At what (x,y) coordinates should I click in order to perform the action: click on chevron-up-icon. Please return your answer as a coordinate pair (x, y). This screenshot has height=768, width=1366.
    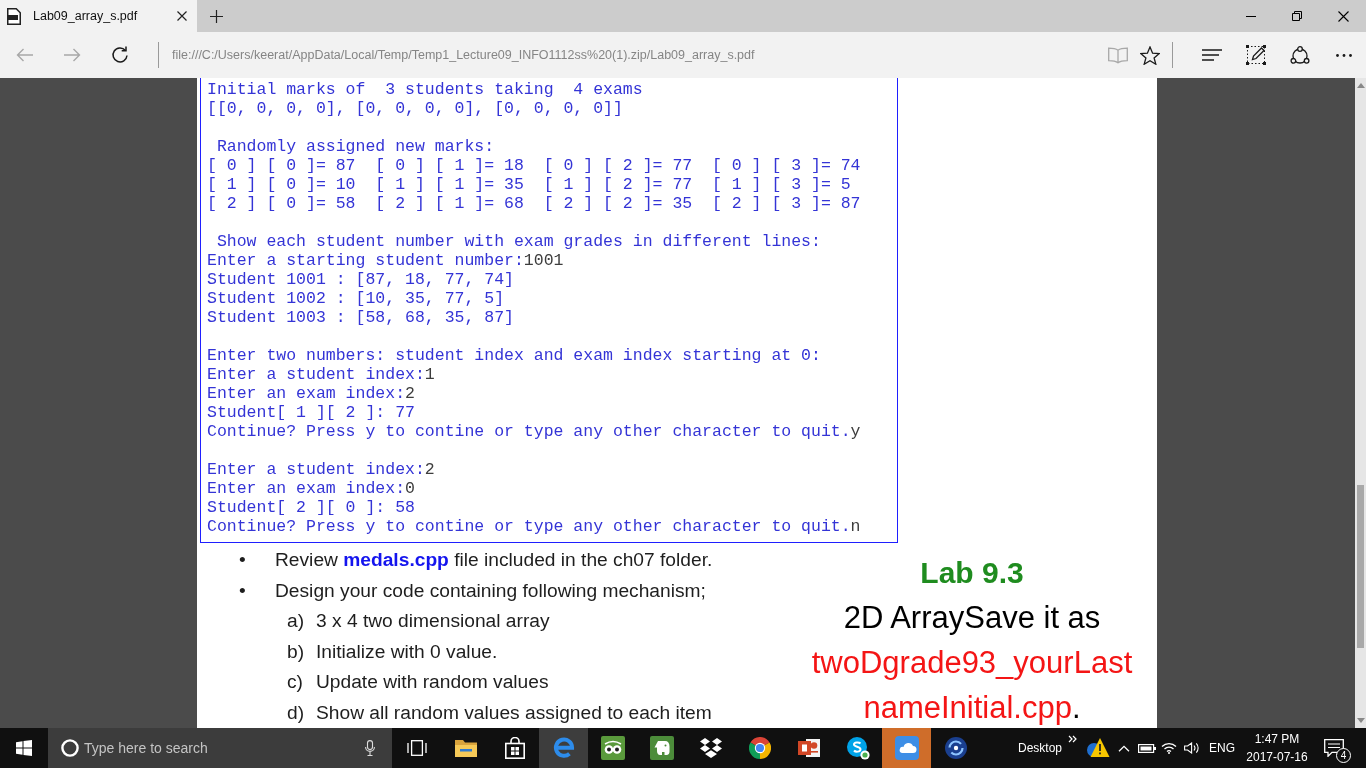
    Looking at the image, I should click on (1124, 748).